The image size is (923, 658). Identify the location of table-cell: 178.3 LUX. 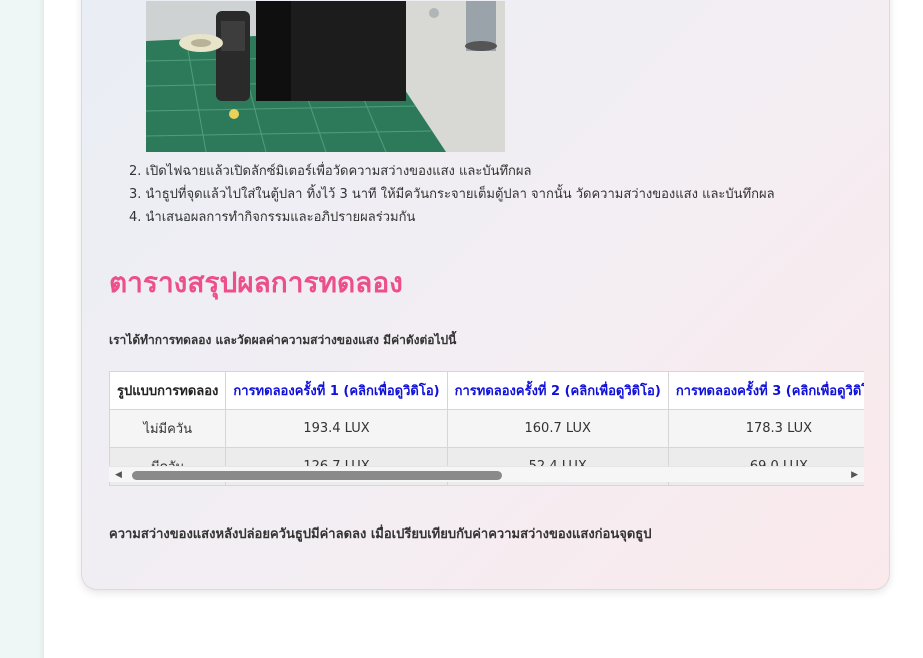
(765, 428).